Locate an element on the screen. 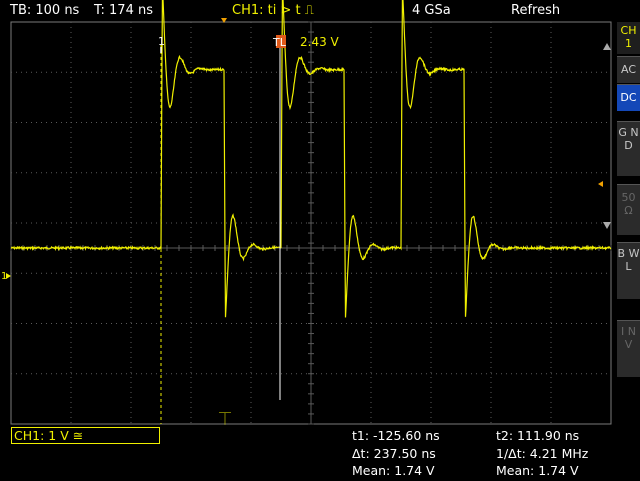 This screenshot has width=640, height=481. trigger-time-readout: T: 174 ns is located at coordinates (123, 10).